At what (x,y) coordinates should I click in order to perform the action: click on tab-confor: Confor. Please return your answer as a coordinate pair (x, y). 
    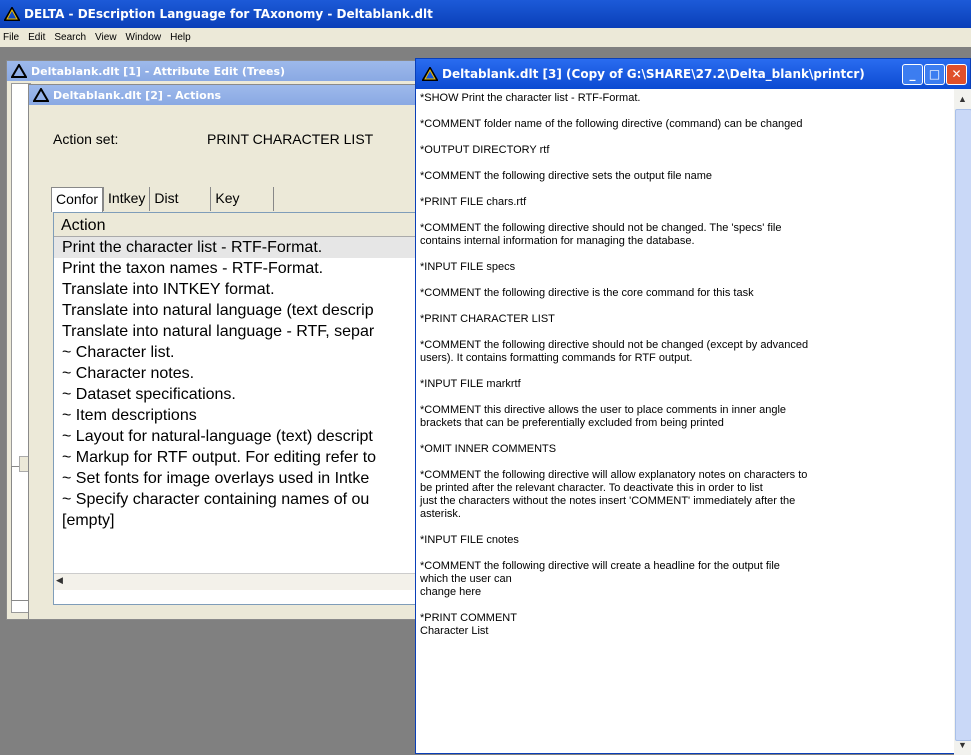
    Looking at the image, I should click on (77, 199).